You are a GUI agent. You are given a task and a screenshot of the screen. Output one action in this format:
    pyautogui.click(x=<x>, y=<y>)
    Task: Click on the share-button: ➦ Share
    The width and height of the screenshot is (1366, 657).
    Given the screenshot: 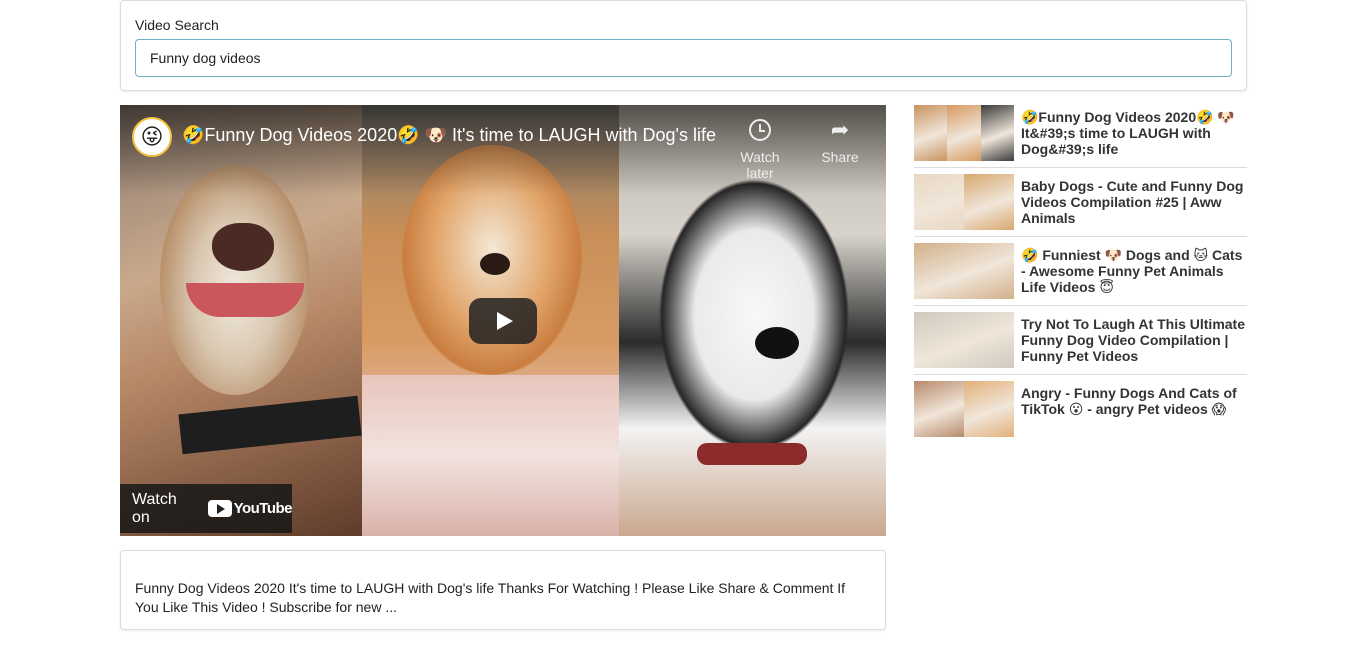 What is the action you would take?
    pyautogui.click(x=840, y=141)
    